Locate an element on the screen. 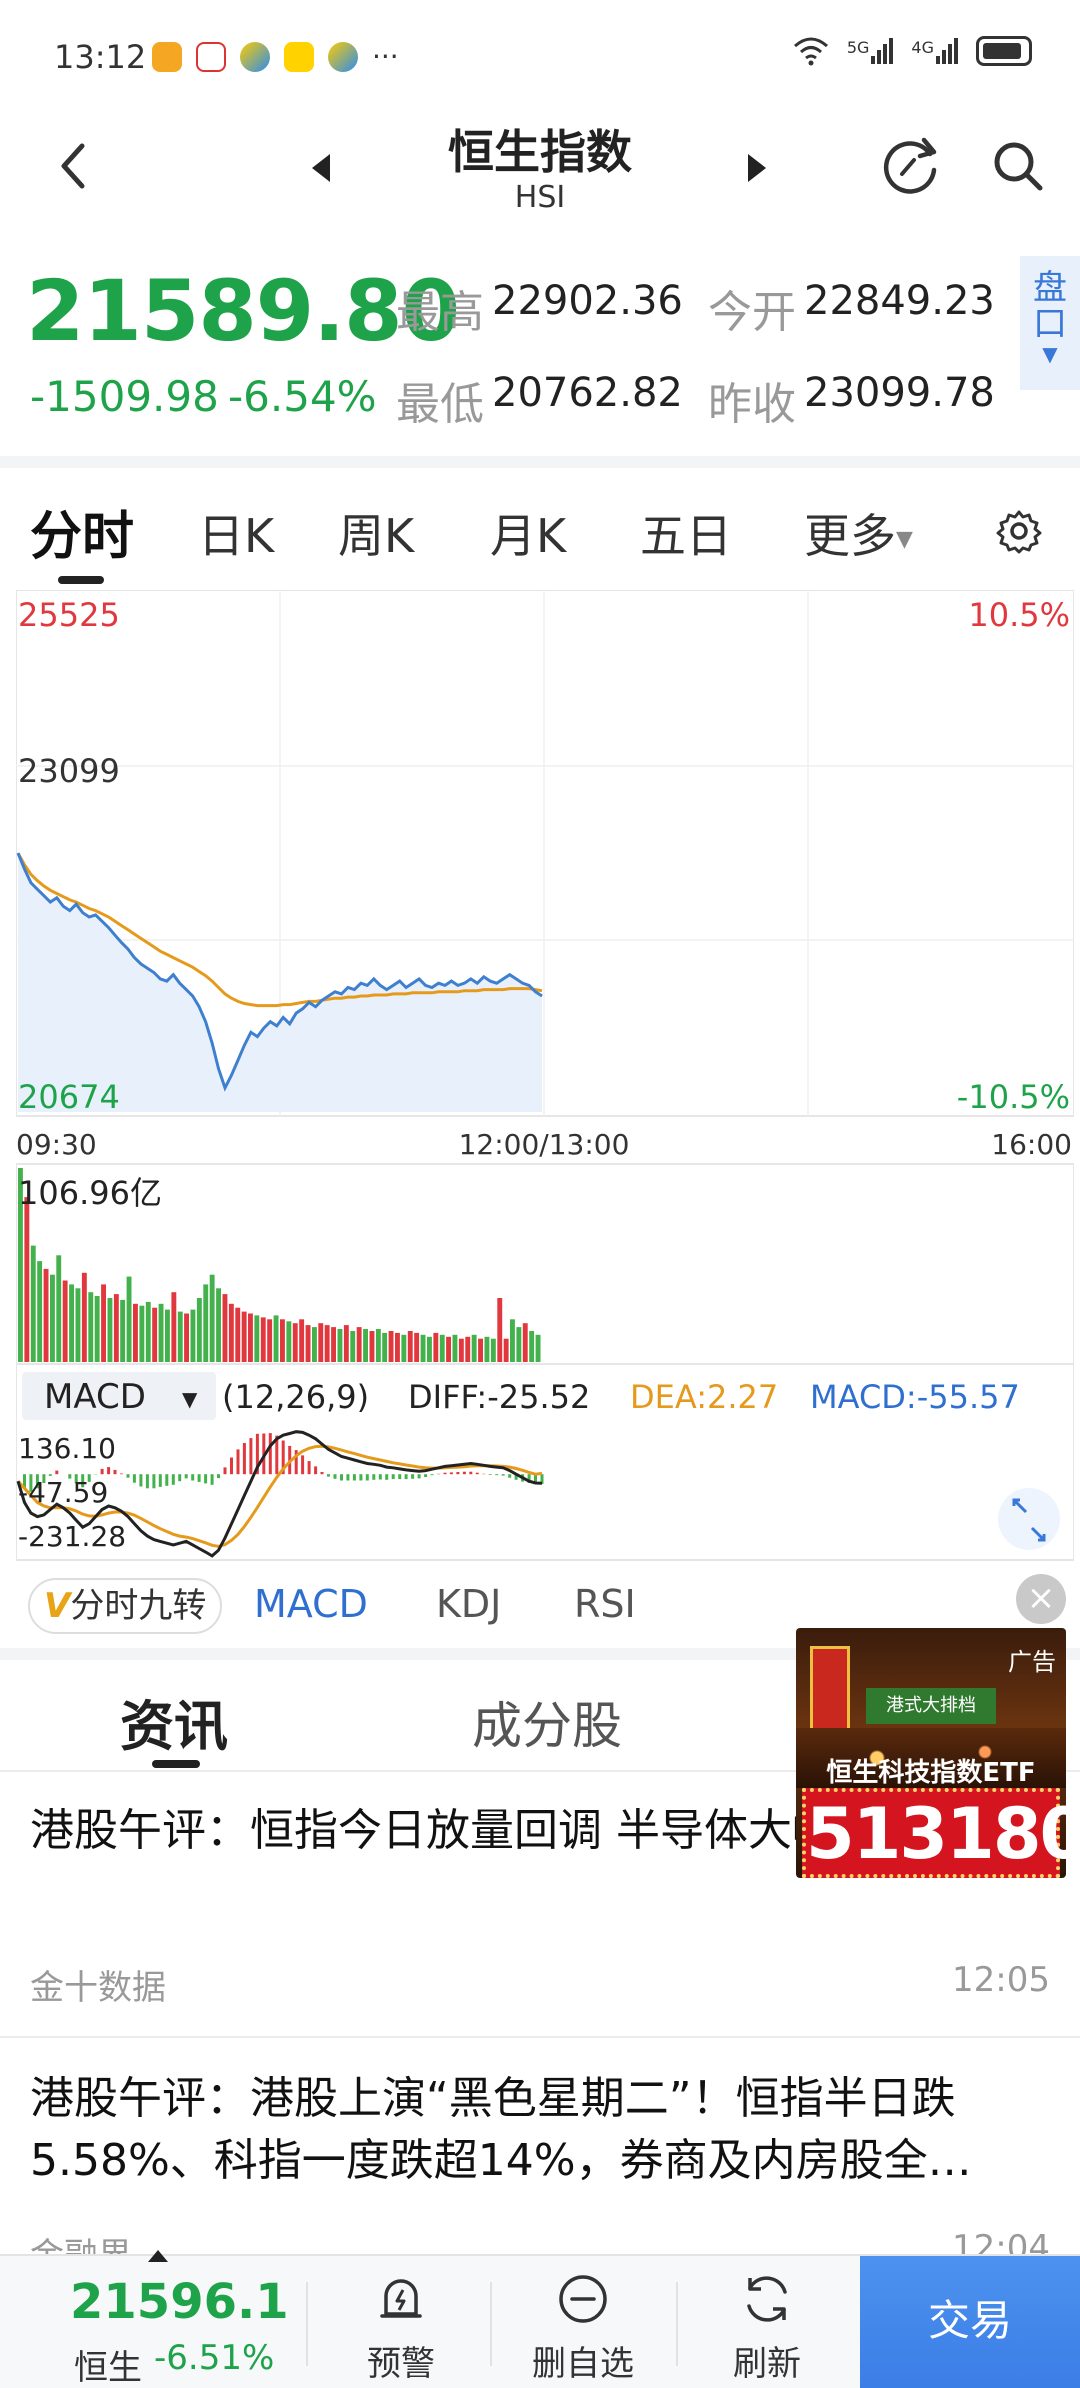  tab-five-day: 五日 is located at coordinates (686, 533).